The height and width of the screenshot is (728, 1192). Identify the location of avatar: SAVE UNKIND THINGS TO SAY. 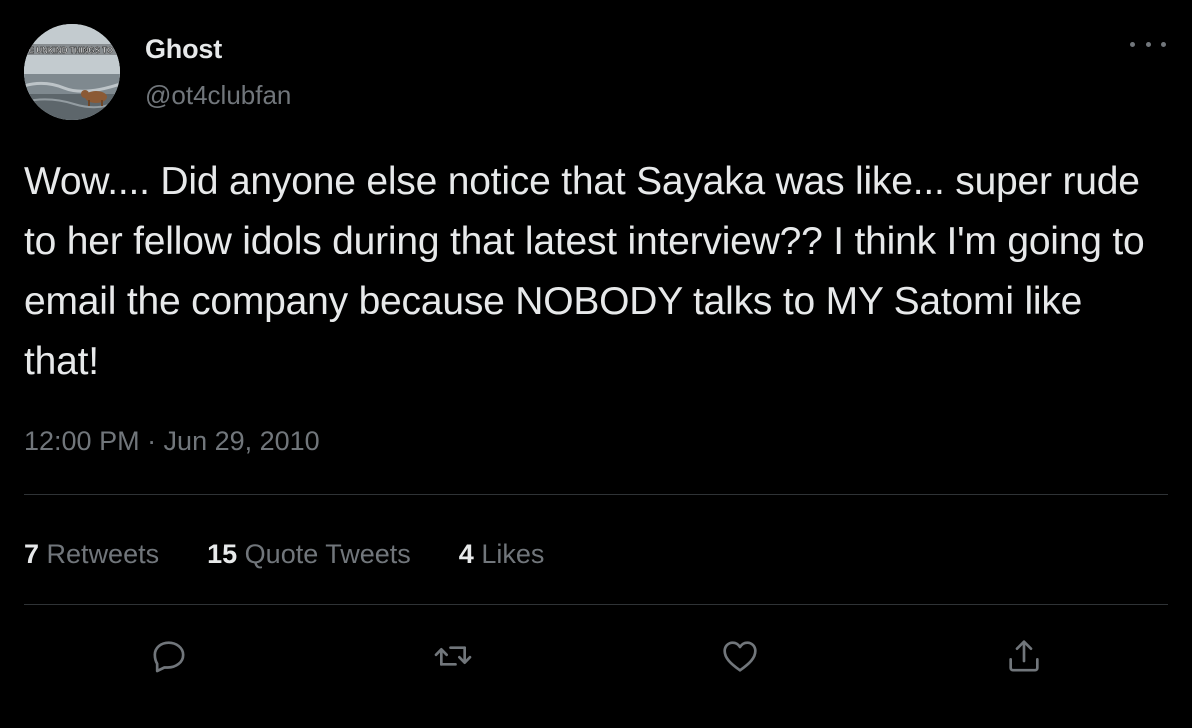
(72, 72).